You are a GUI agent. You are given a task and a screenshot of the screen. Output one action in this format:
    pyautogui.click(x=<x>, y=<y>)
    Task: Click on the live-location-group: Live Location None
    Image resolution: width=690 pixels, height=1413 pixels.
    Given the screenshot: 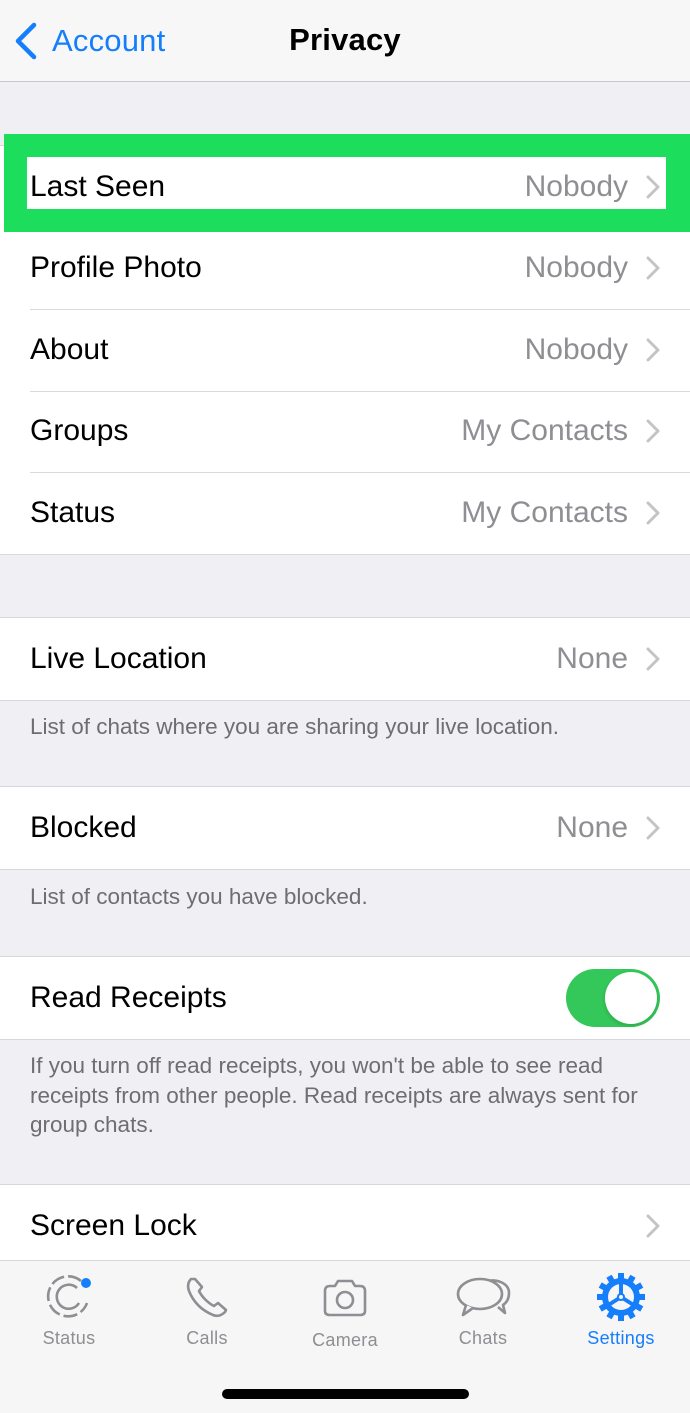 What is the action you would take?
    pyautogui.click(x=345, y=659)
    